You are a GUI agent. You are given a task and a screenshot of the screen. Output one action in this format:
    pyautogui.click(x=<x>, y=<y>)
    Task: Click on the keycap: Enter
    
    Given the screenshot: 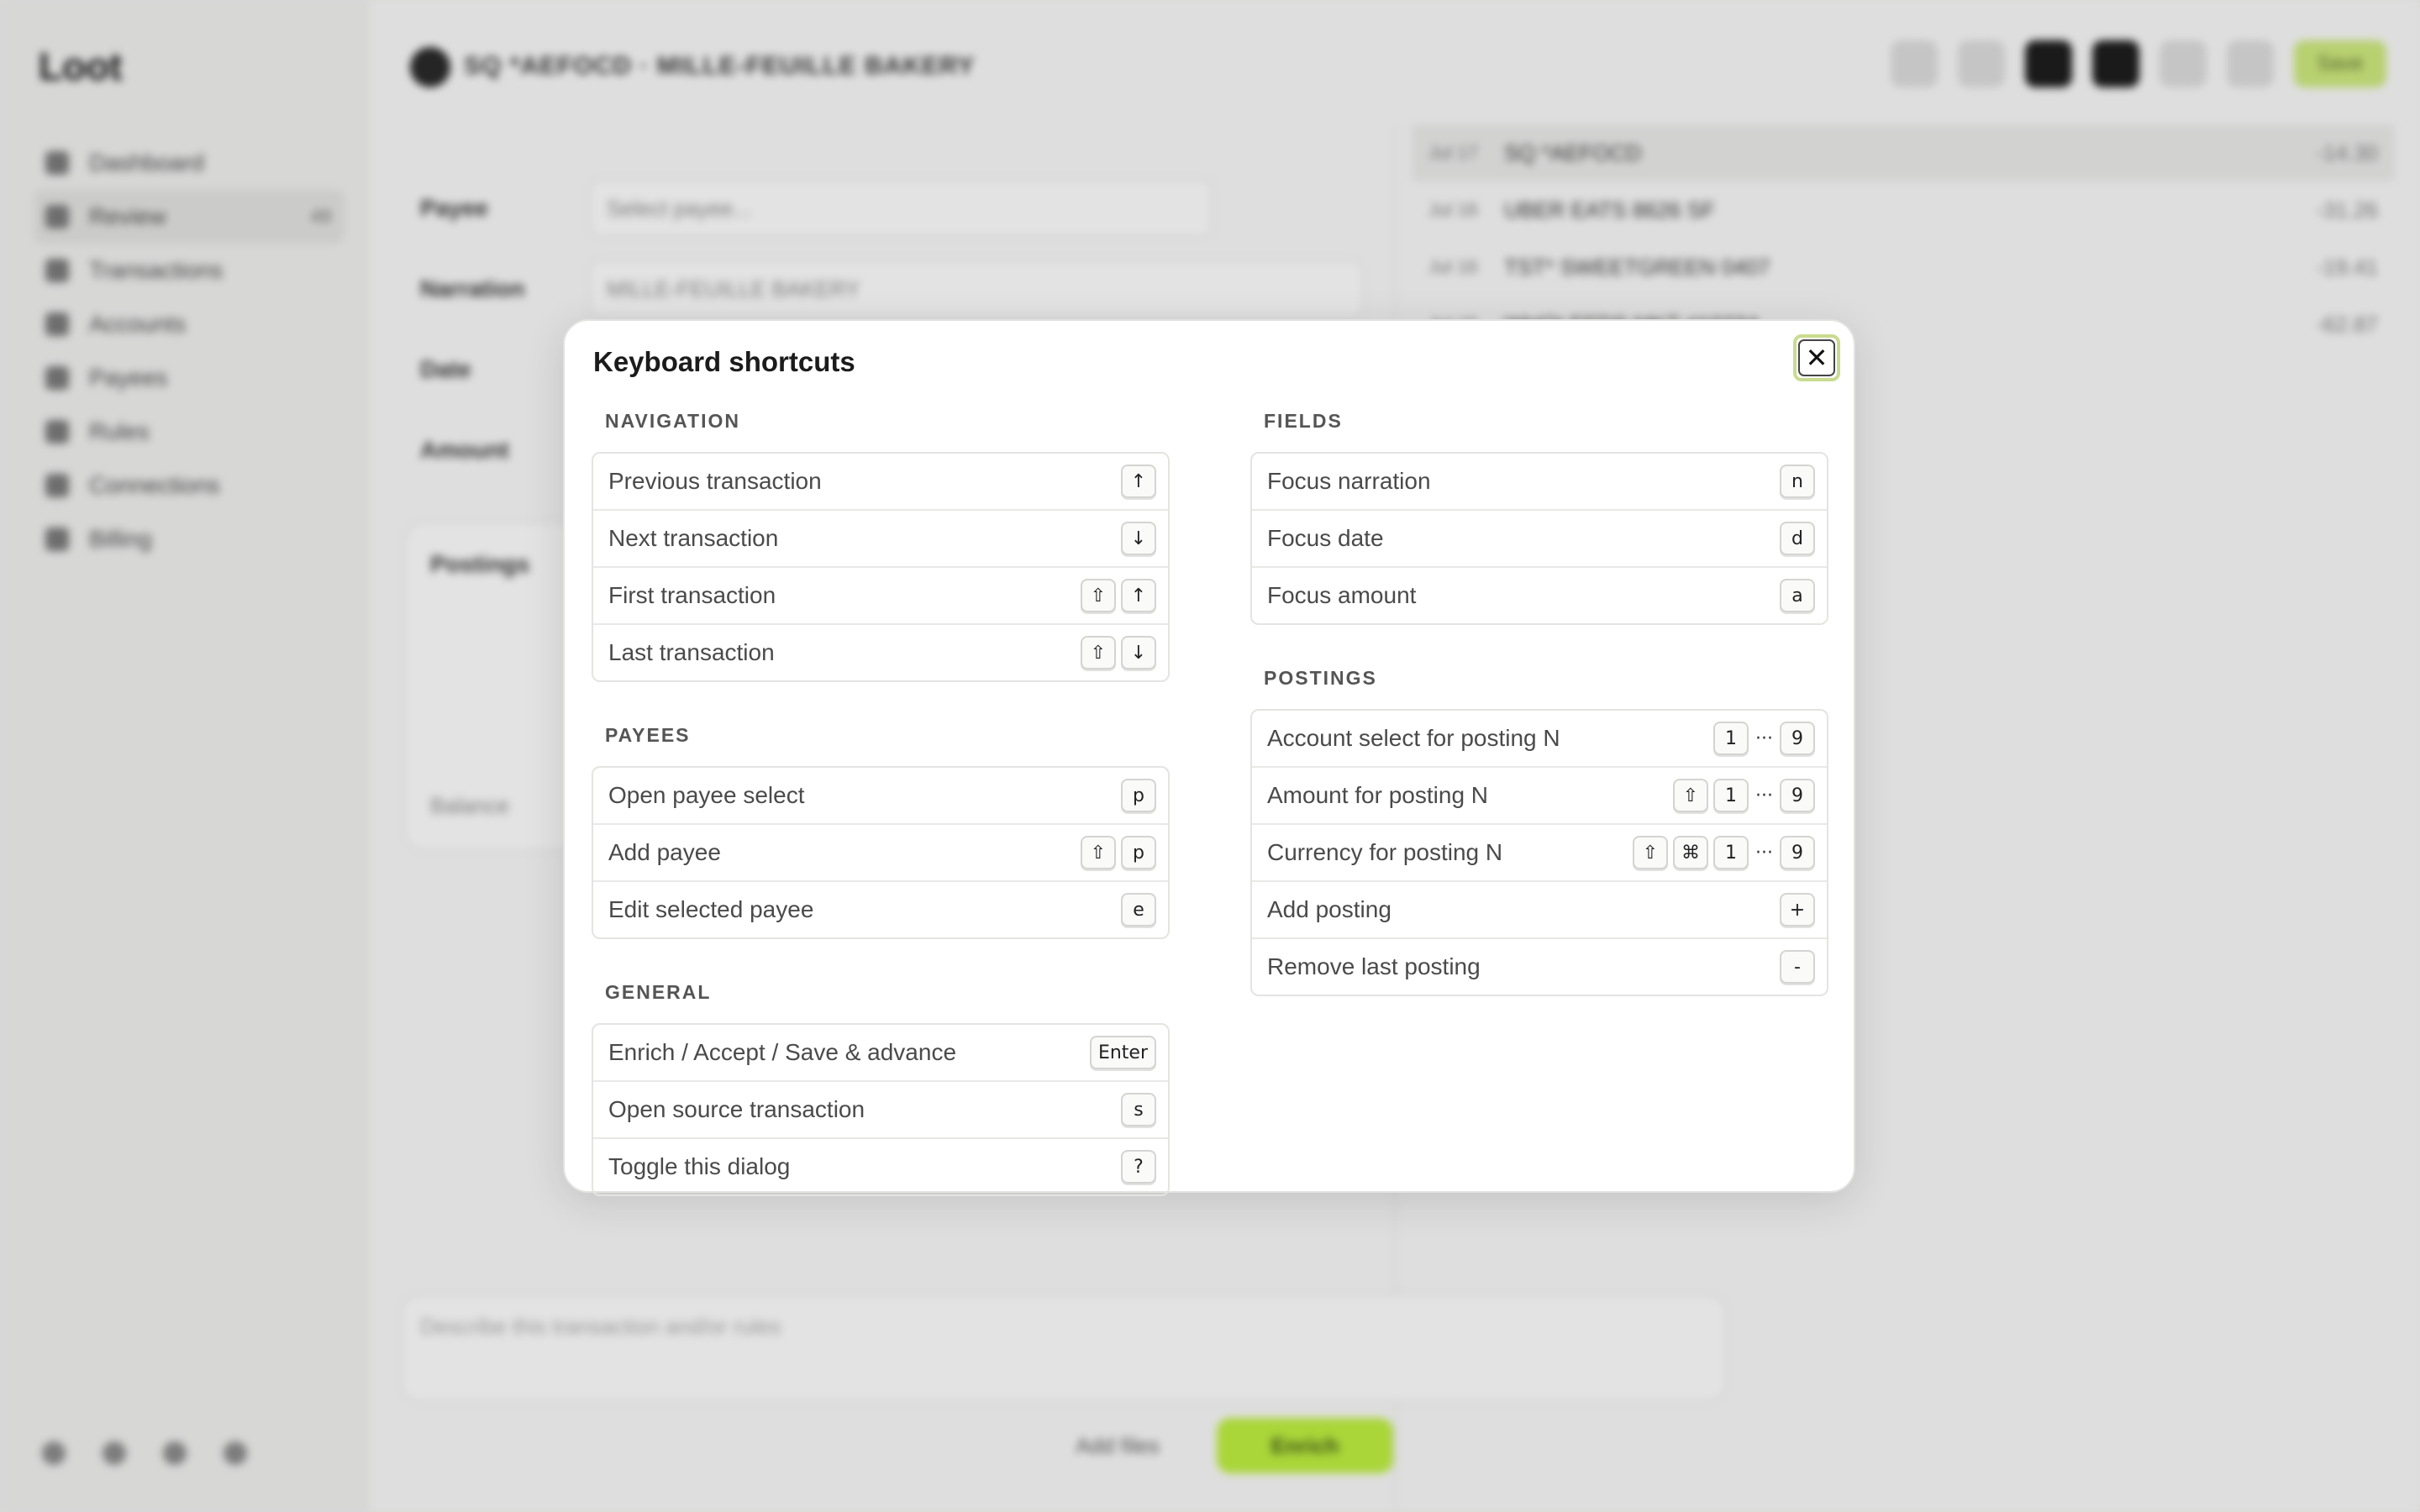 What is the action you would take?
    pyautogui.click(x=1122, y=1052)
    